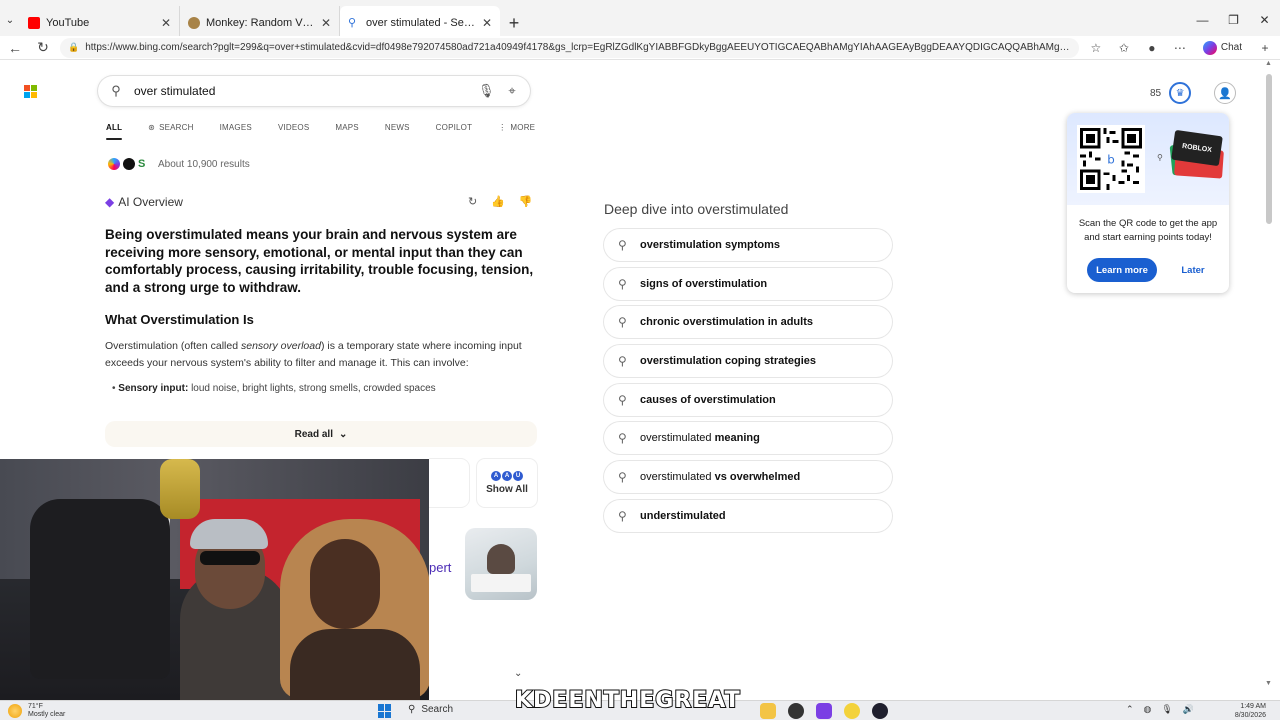 The image size is (1280, 720). I want to click on rewards-trophy-icon: ♛, so click(1180, 93).